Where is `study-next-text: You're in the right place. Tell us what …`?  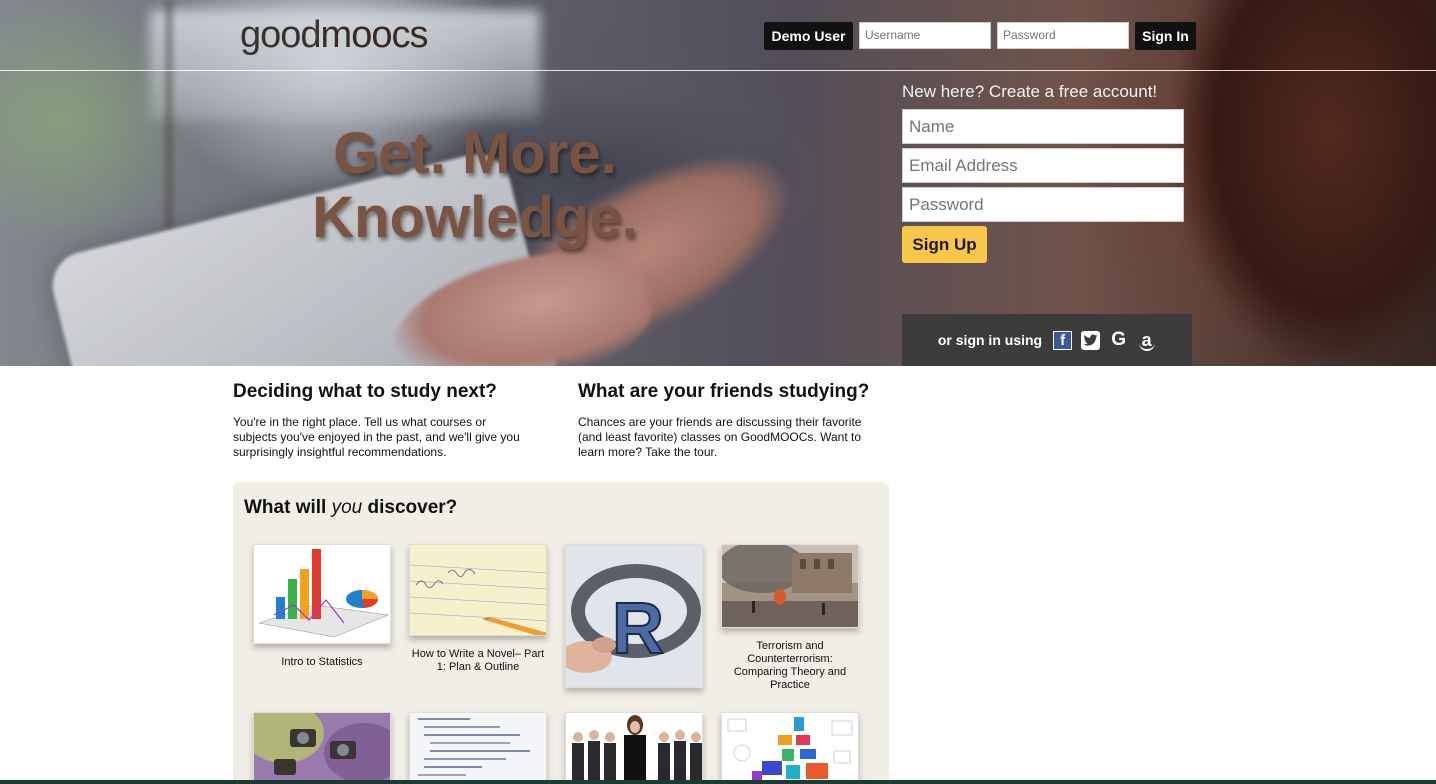 study-next-text: You're in the right place. Tell us what … is located at coordinates (376, 437).